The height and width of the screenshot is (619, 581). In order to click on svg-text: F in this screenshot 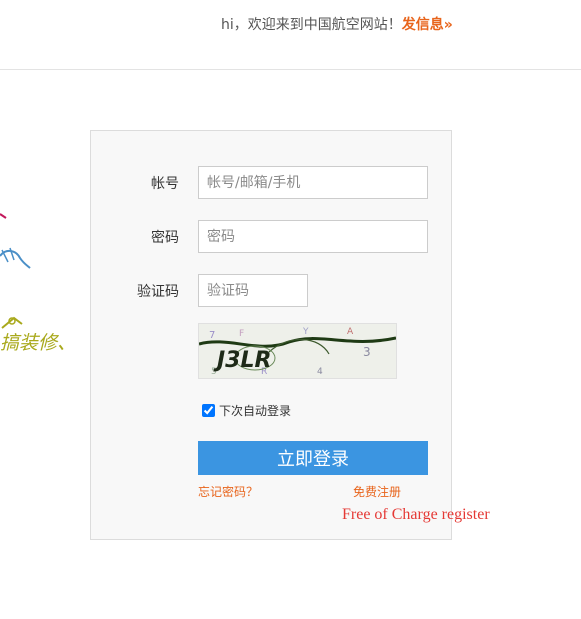, I will do `click(241, 334)`.